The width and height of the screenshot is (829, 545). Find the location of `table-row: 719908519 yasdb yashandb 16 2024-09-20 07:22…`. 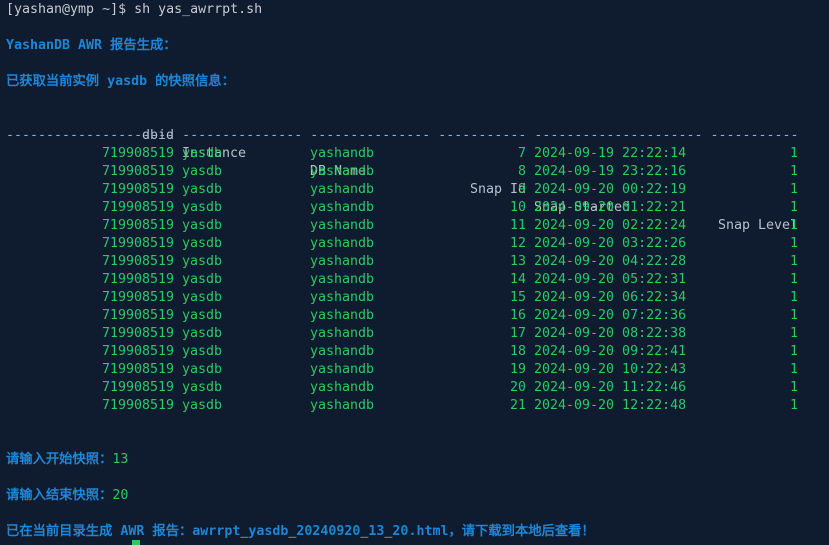

table-row: 719908519 yasdb yashandb 16 2024-09-20 07:22… is located at coordinates (414, 316).